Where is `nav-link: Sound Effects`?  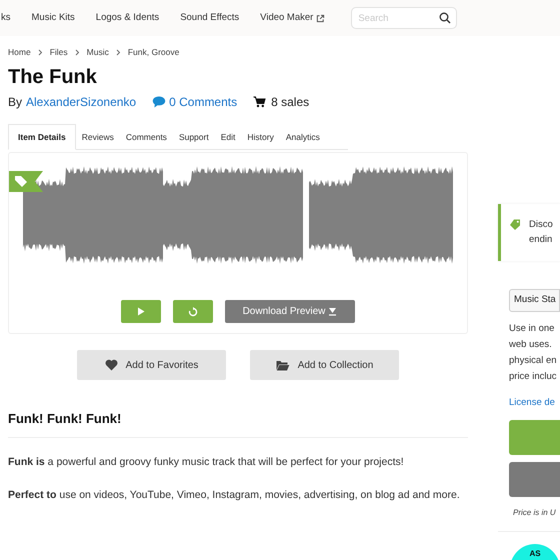
nav-link: Sound Effects is located at coordinates (210, 18).